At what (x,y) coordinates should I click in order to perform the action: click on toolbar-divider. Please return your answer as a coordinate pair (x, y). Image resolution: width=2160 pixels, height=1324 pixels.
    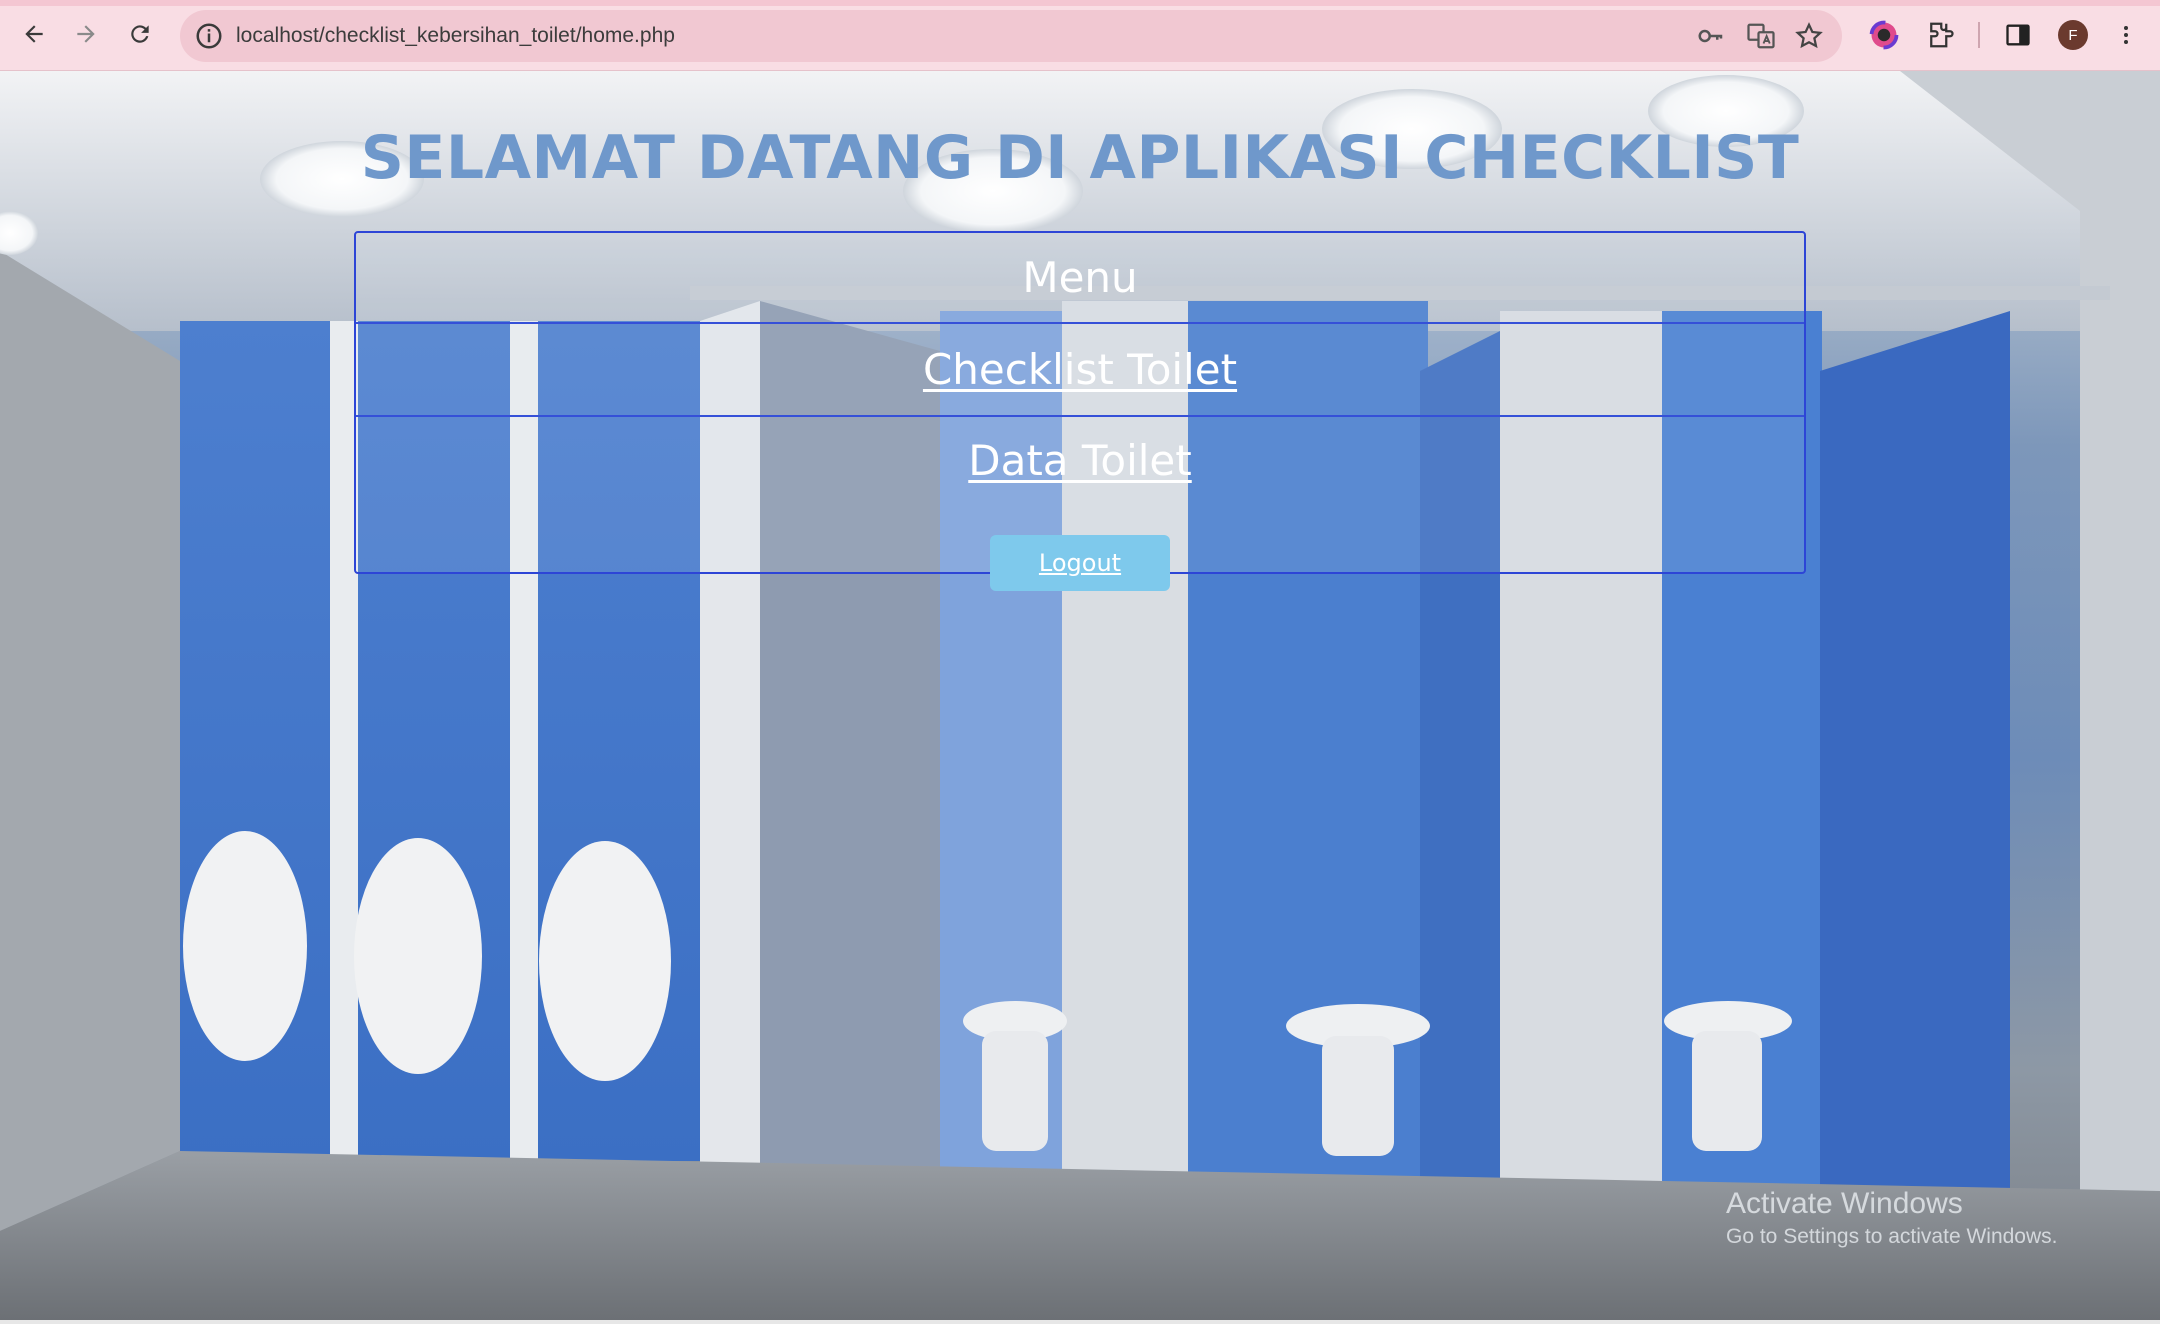
    Looking at the image, I should click on (1979, 35).